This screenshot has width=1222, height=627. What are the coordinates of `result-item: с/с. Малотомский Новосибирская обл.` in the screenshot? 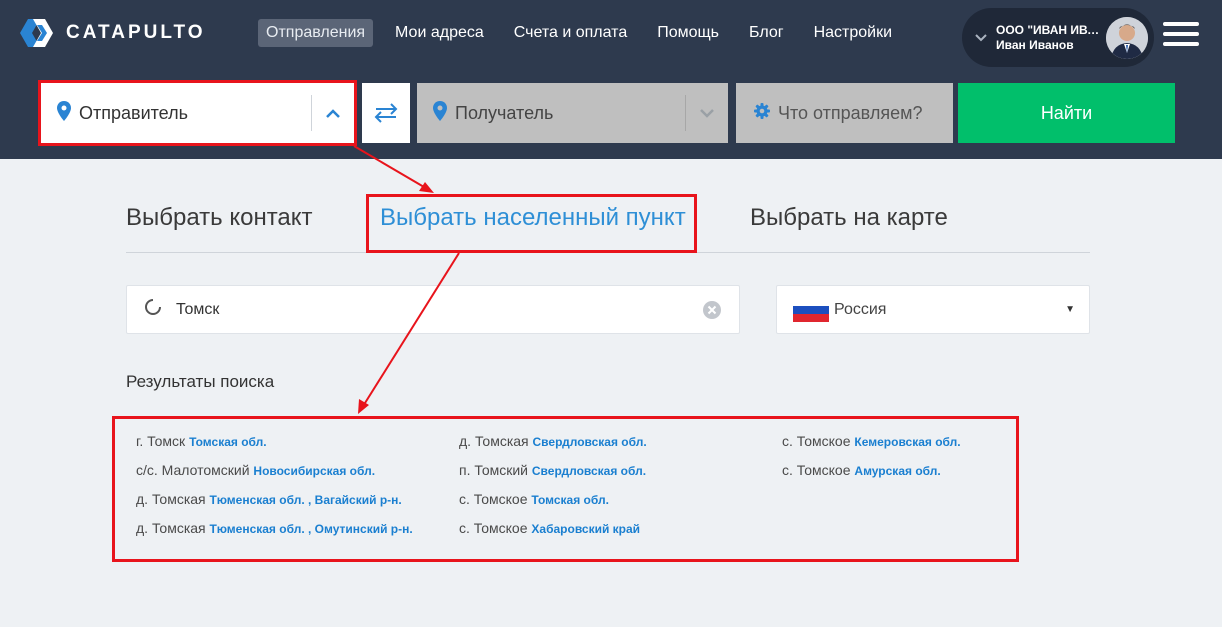 It's located at (255, 470).